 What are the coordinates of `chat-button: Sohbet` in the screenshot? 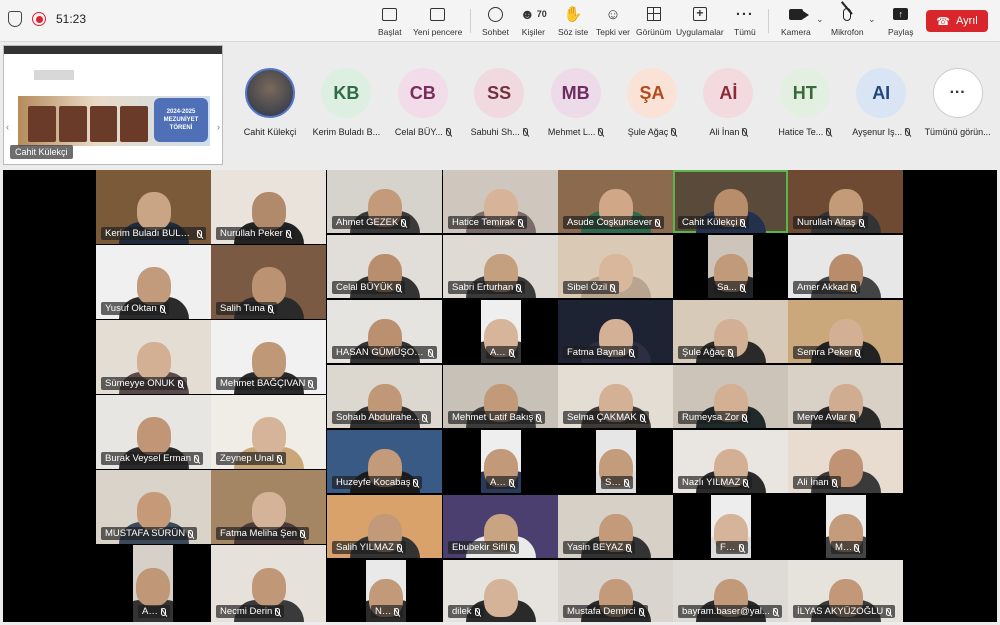 It's located at (495, 21).